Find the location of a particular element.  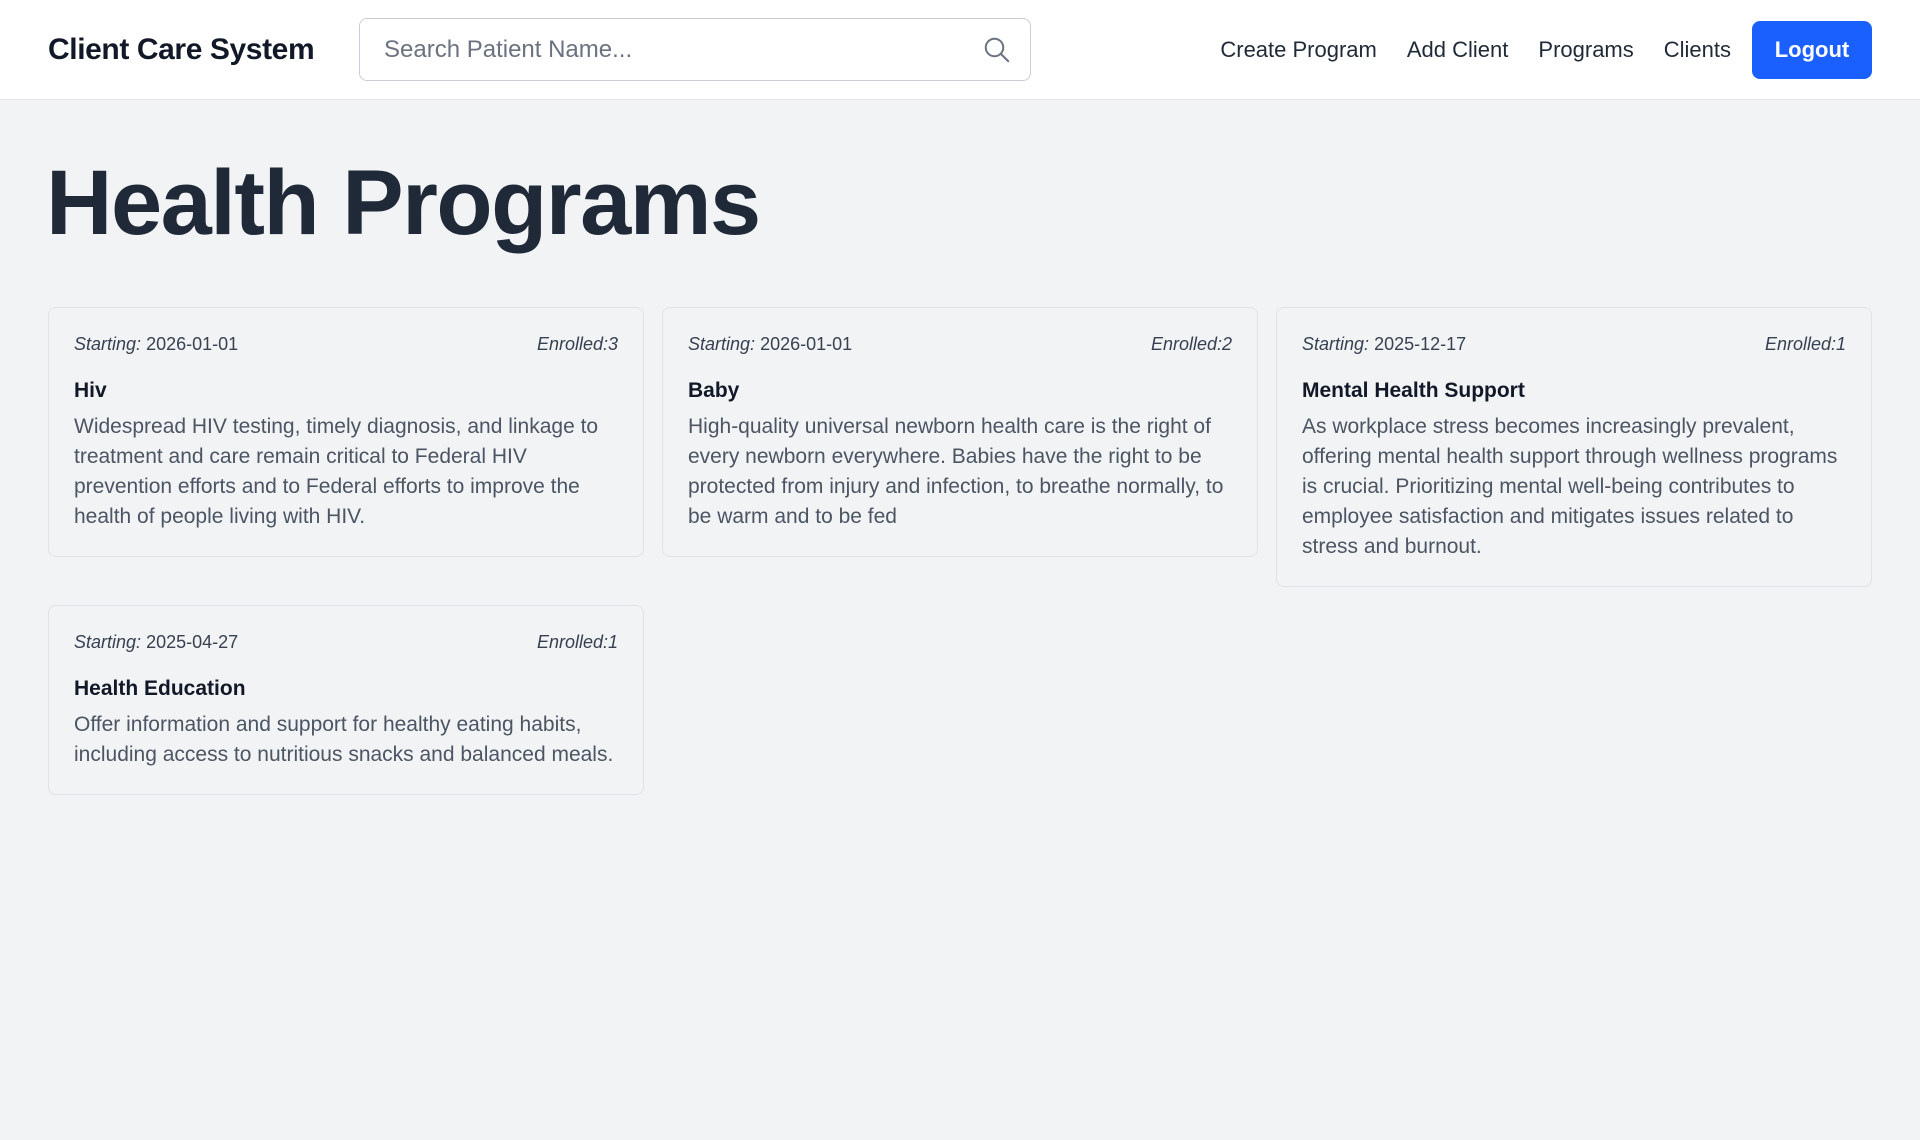

nav-add-client: Add Client is located at coordinates (1458, 50).